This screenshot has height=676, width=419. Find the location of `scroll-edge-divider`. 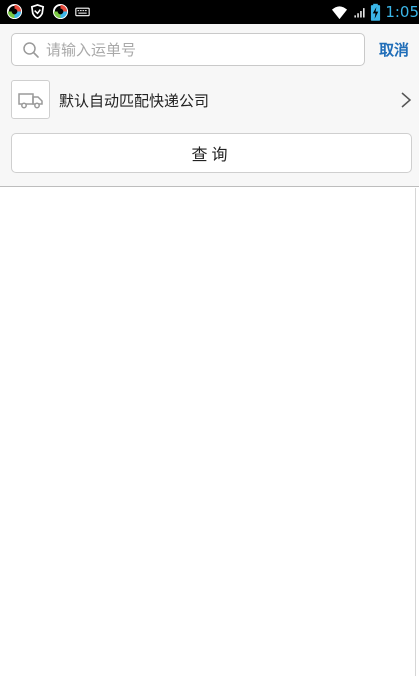

scroll-edge-divider is located at coordinates (415, 432).